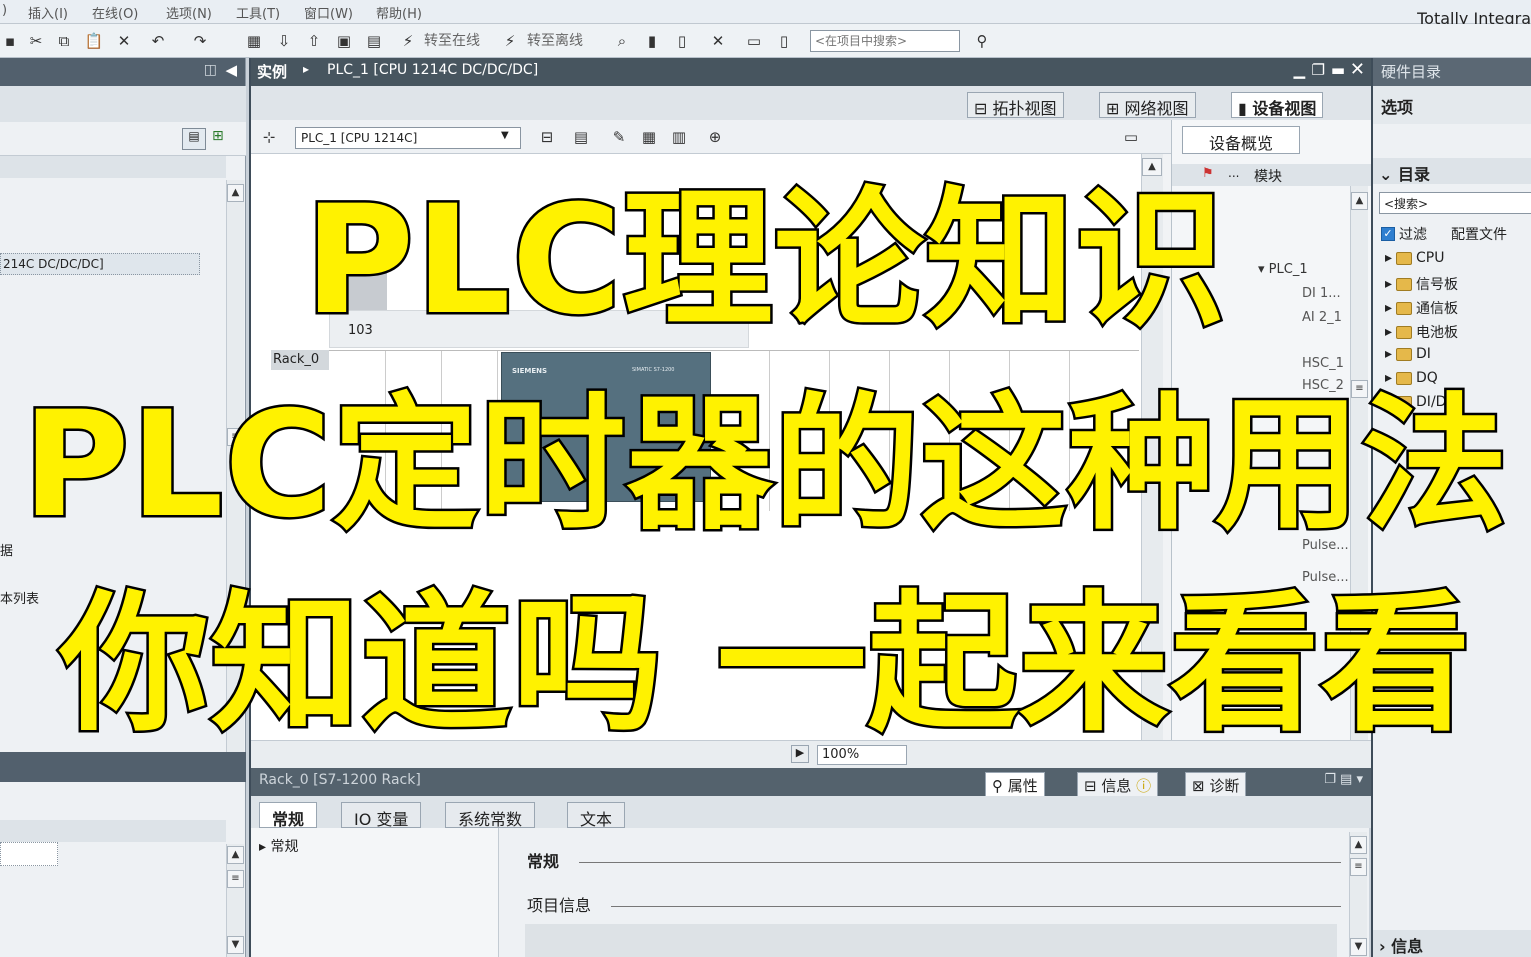 The image size is (1531, 957). What do you see at coordinates (1118, 784) in the screenshot?
I see `tab-info: ⊟ 信息 ⓘ` at bounding box center [1118, 784].